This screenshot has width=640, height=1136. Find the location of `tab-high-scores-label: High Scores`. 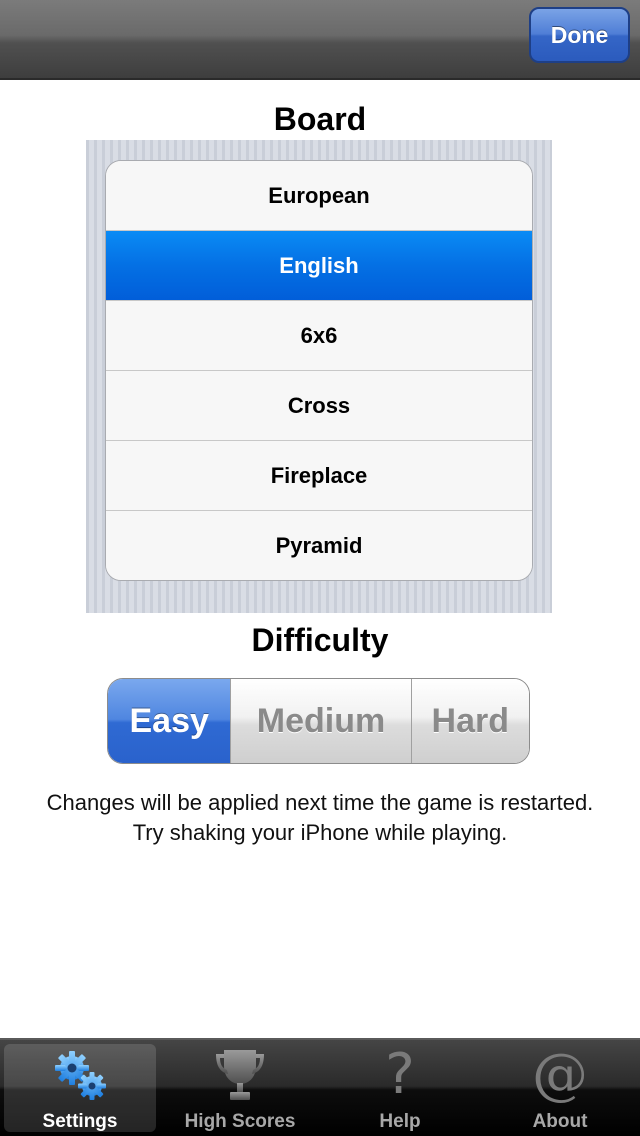

tab-high-scores-label: High Scores is located at coordinates (240, 1121).